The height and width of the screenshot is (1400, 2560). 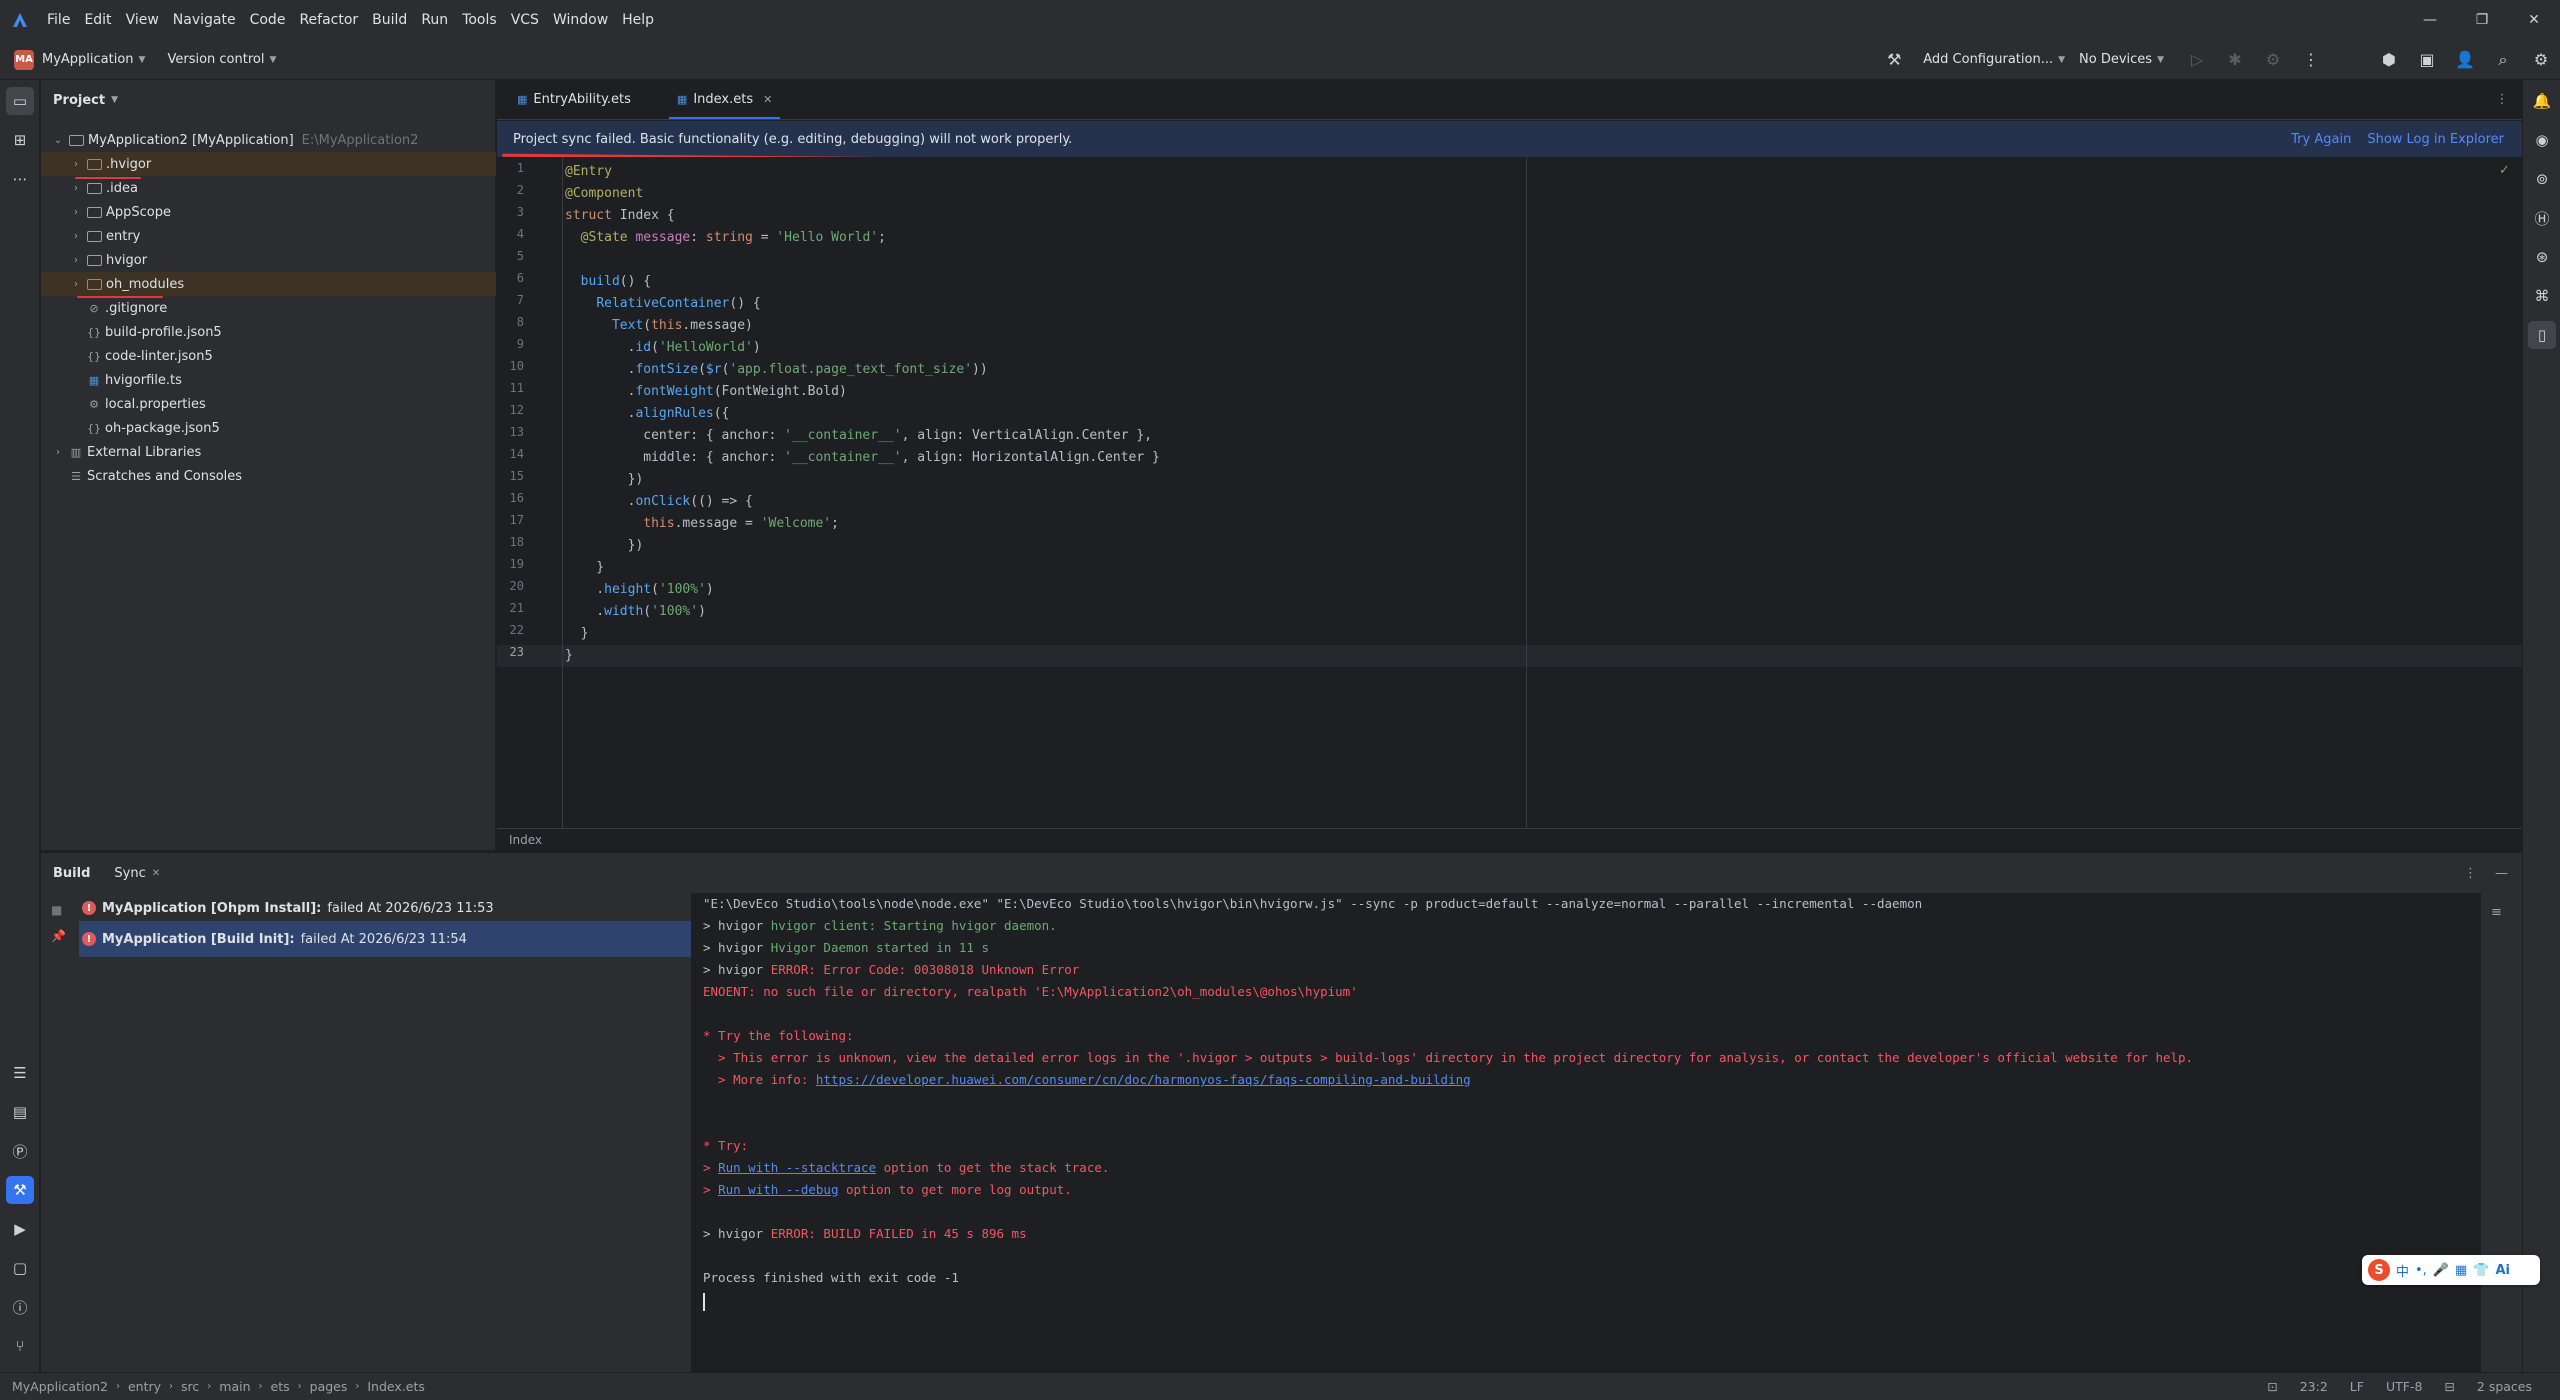 What do you see at coordinates (2357, 1386) in the screenshot?
I see `line-separator: LF` at bounding box center [2357, 1386].